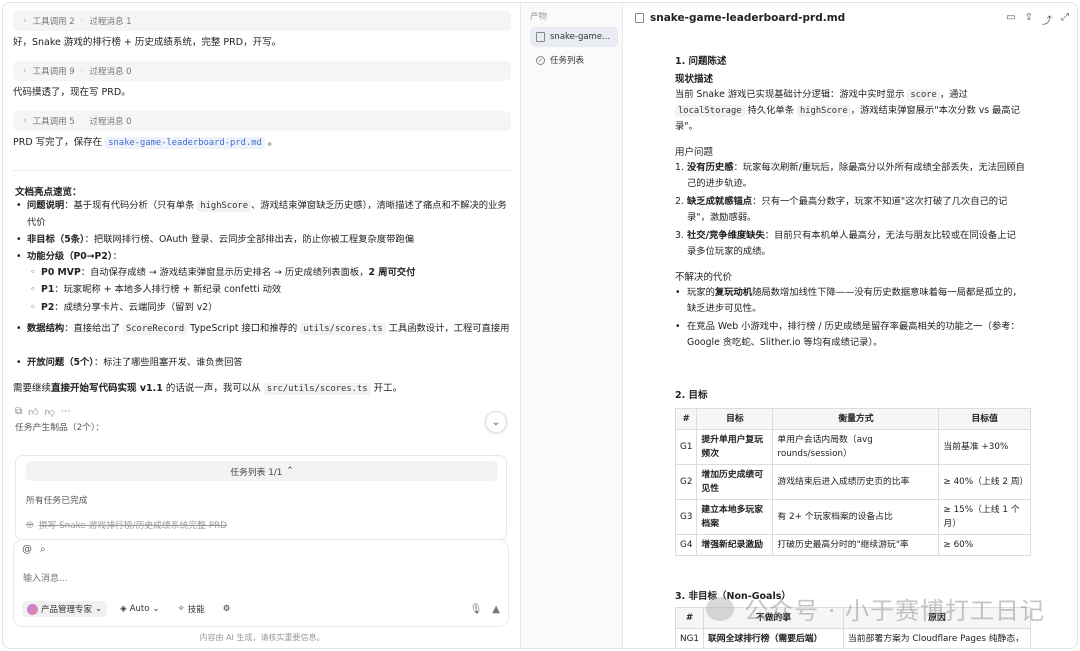 This screenshot has width=1080, height=651. What do you see at coordinates (66, 412) in the screenshot?
I see `more-icon: ⋯` at bounding box center [66, 412].